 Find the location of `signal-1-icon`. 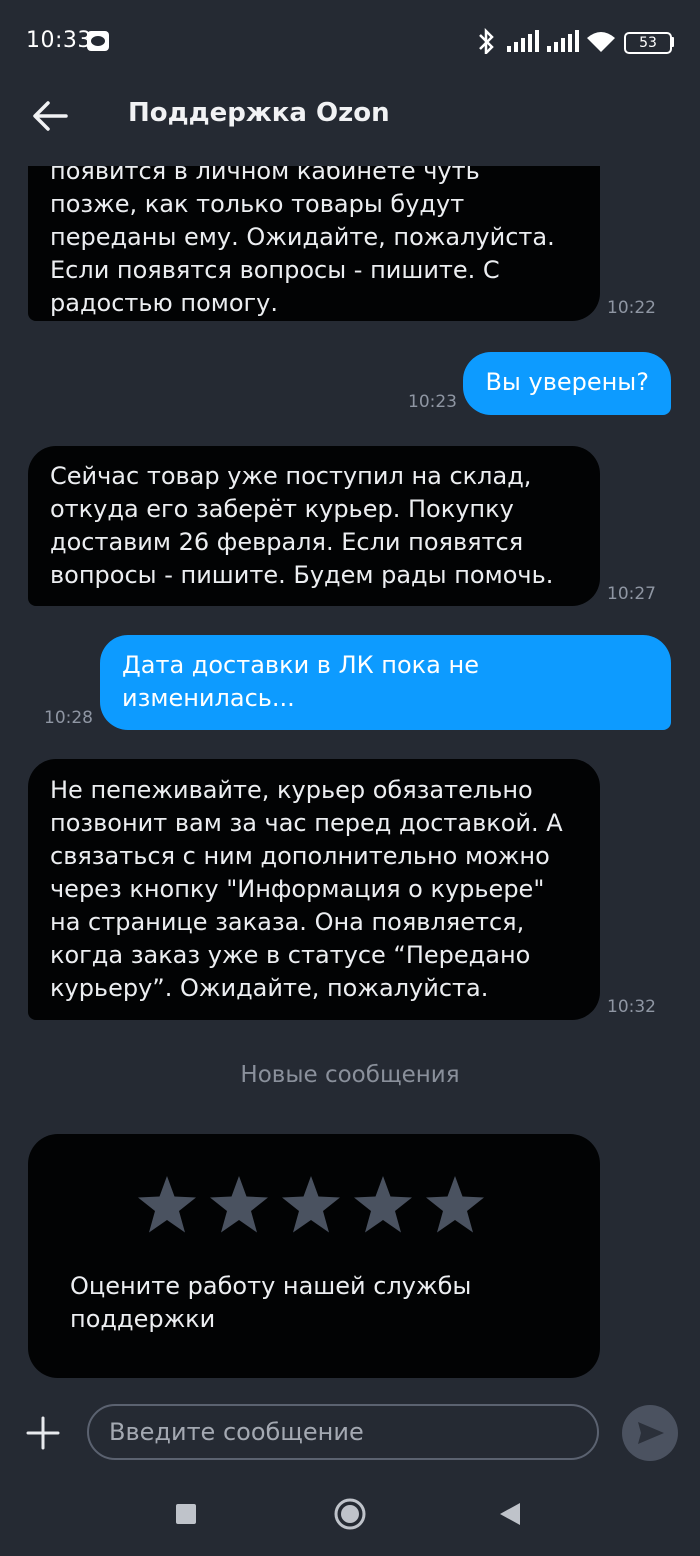

signal-1-icon is located at coordinates (523, 41).